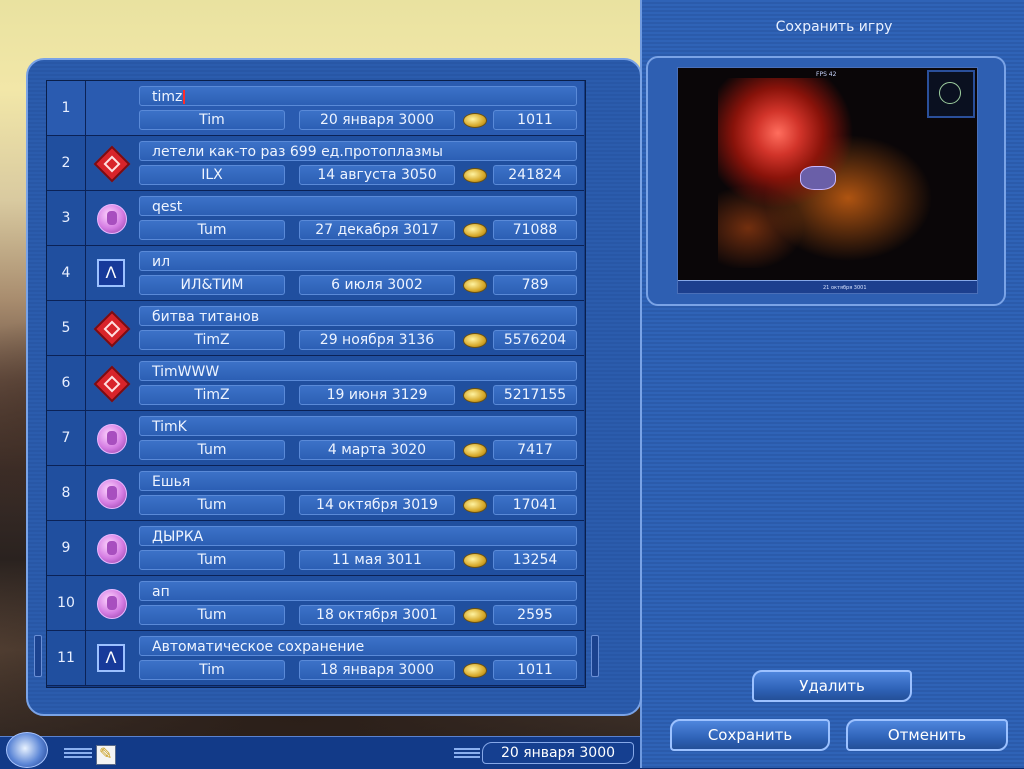 This screenshot has width=1024, height=769. I want to click on save-name: ил, so click(358, 261).